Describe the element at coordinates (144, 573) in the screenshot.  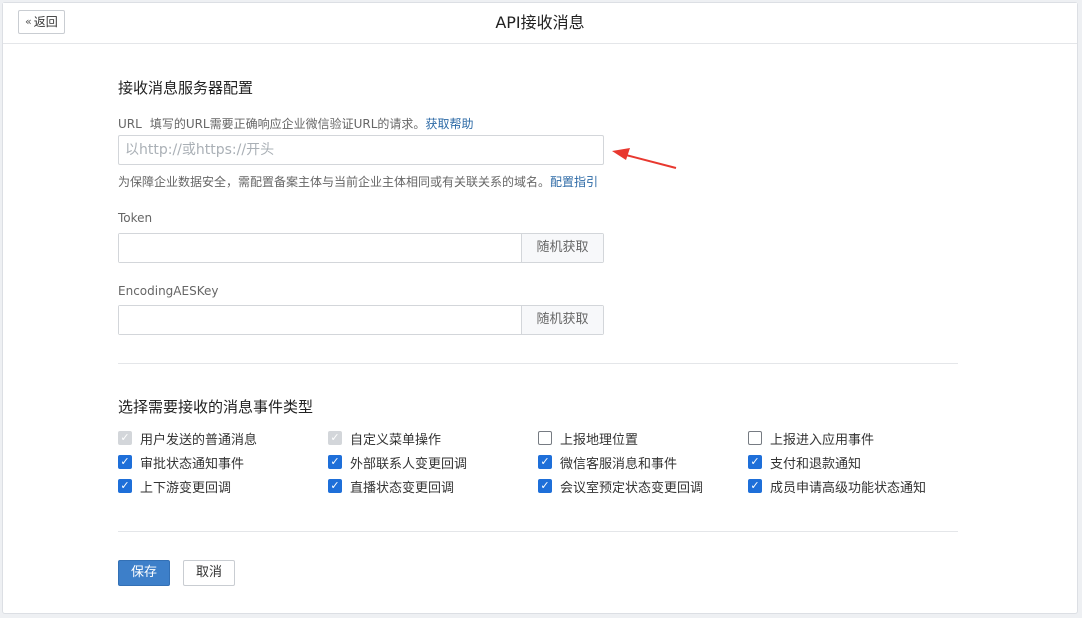
I see `save-button: 保存` at that location.